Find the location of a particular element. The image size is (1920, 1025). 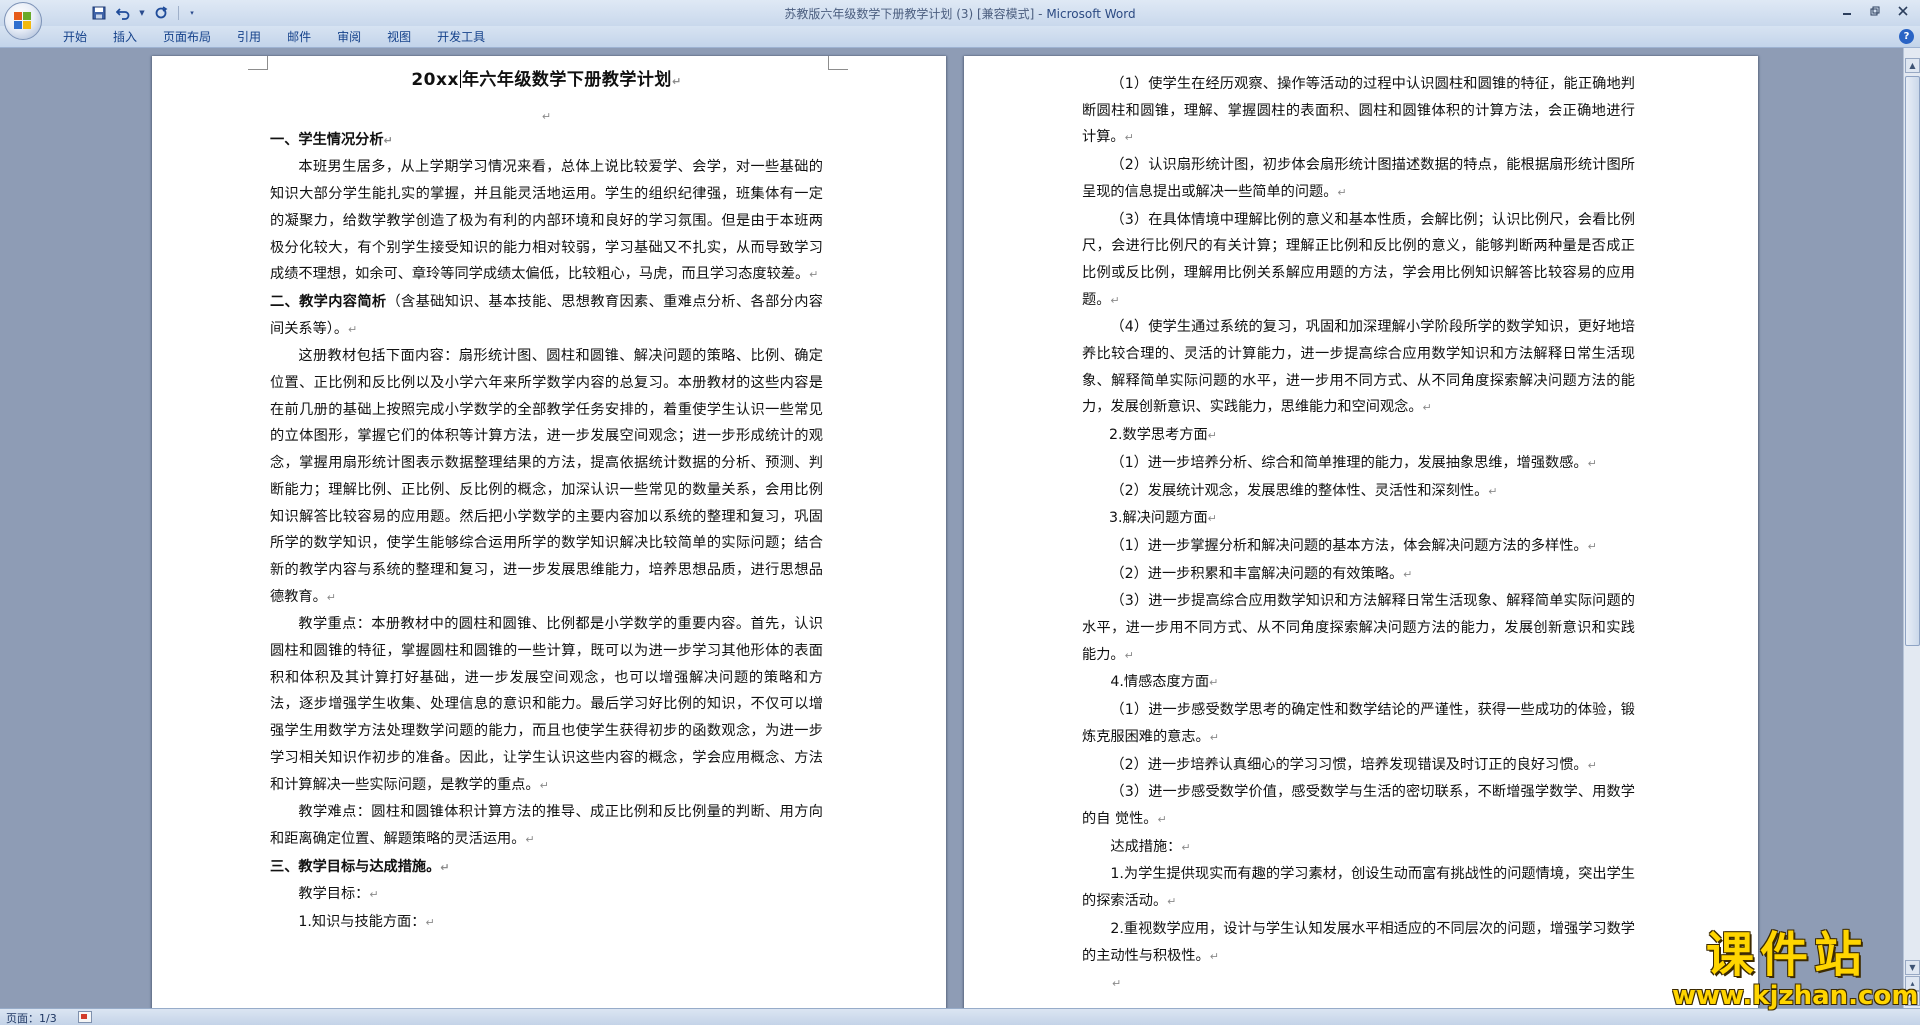

restore-icon is located at coordinates (1875, 11).